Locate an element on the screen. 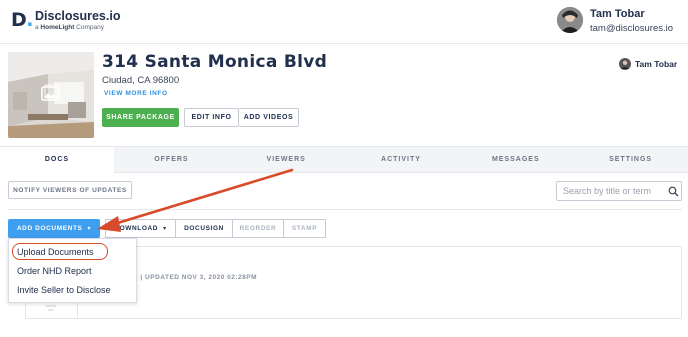 This screenshot has height=337, width=688. add-documents-button: ADD DOCUMENTS ▾ is located at coordinates (54, 228).